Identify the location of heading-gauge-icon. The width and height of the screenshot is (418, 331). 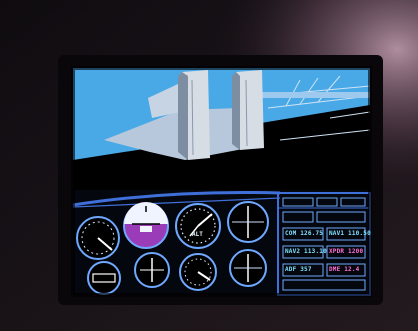
(152, 270).